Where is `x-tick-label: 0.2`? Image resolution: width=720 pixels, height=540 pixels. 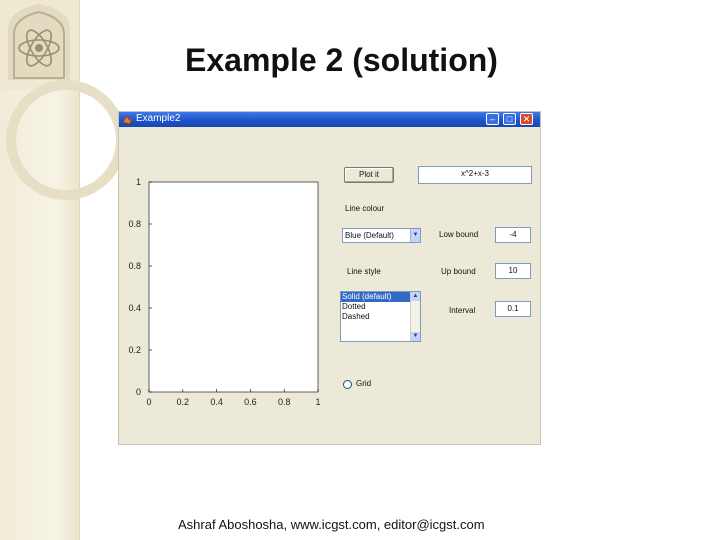 x-tick-label: 0.2 is located at coordinates (183, 402).